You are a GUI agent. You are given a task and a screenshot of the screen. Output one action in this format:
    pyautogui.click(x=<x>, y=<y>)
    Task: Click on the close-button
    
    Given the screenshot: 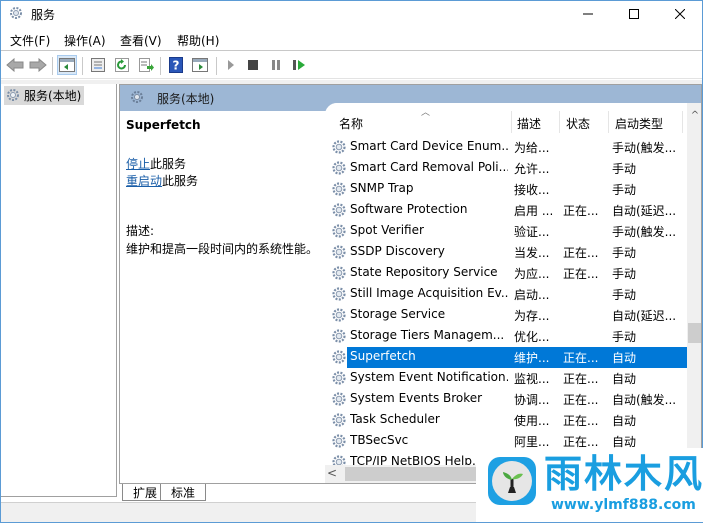 What is the action you would take?
    pyautogui.click(x=680, y=14)
    